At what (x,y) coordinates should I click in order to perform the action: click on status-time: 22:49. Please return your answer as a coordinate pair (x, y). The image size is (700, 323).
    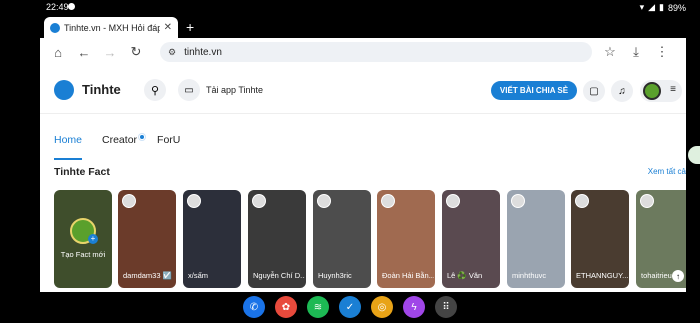
    Looking at the image, I should click on (57, 7).